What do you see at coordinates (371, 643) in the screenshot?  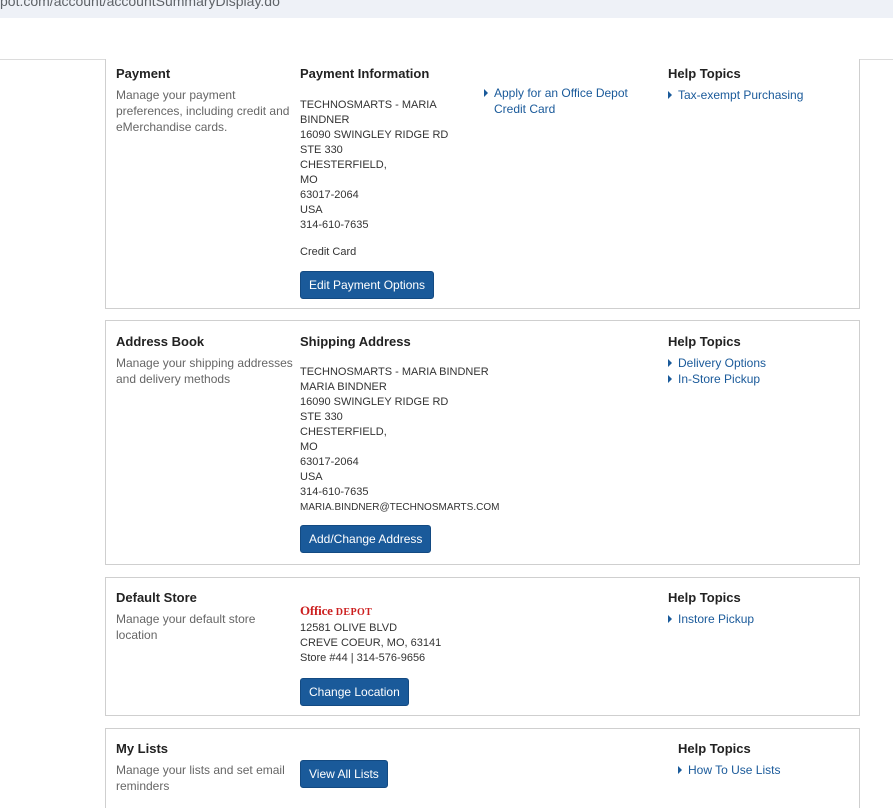 I see `address-line: CREVE COEUR, MO, 63141` at bounding box center [371, 643].